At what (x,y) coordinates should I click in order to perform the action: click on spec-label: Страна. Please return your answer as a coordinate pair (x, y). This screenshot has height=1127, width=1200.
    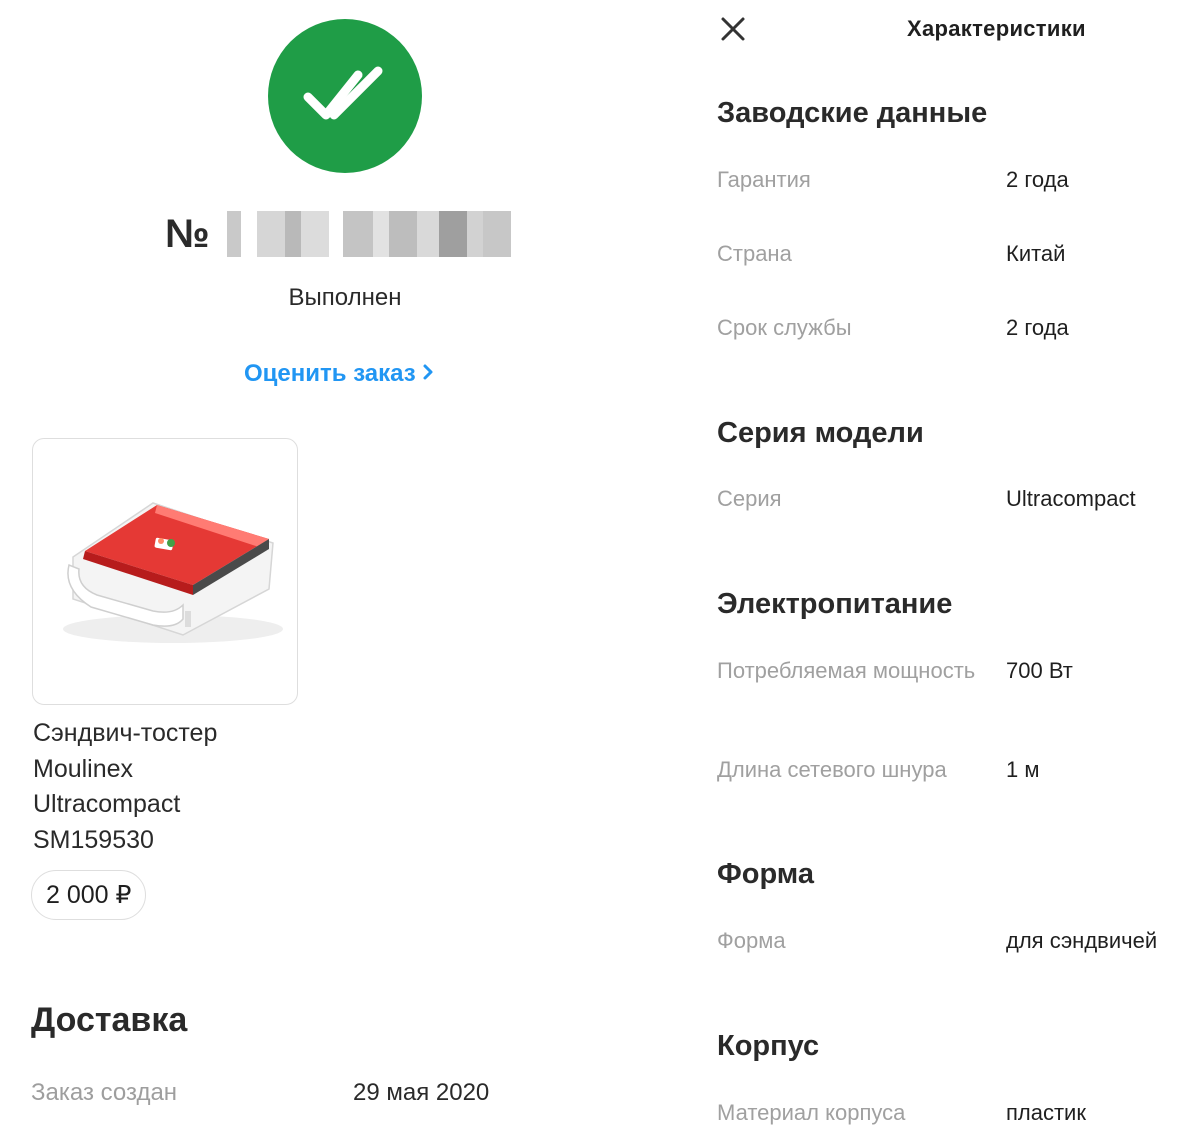
    Looking at the image, I should click on (754, 253).